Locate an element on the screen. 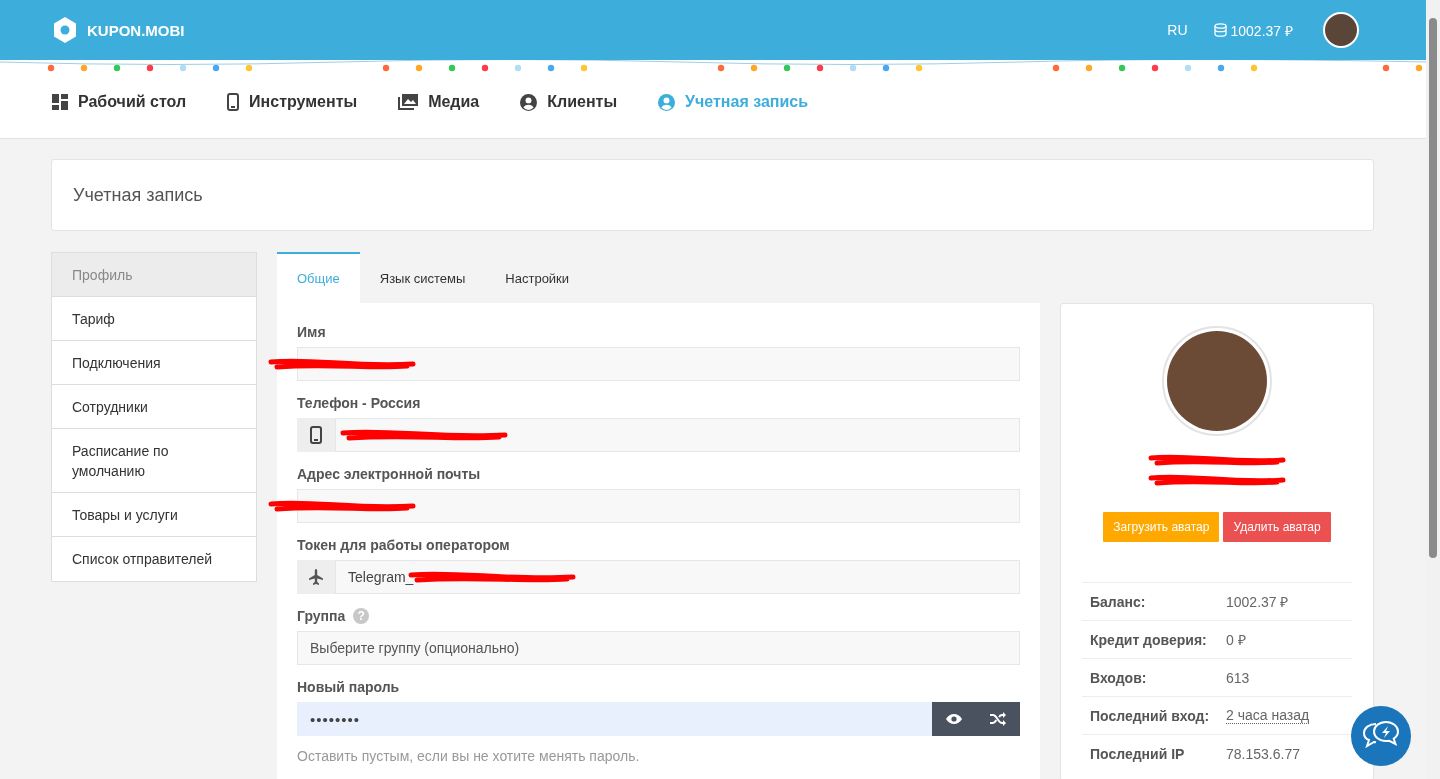  shuffle-icon is located at coordinates (998, 719).